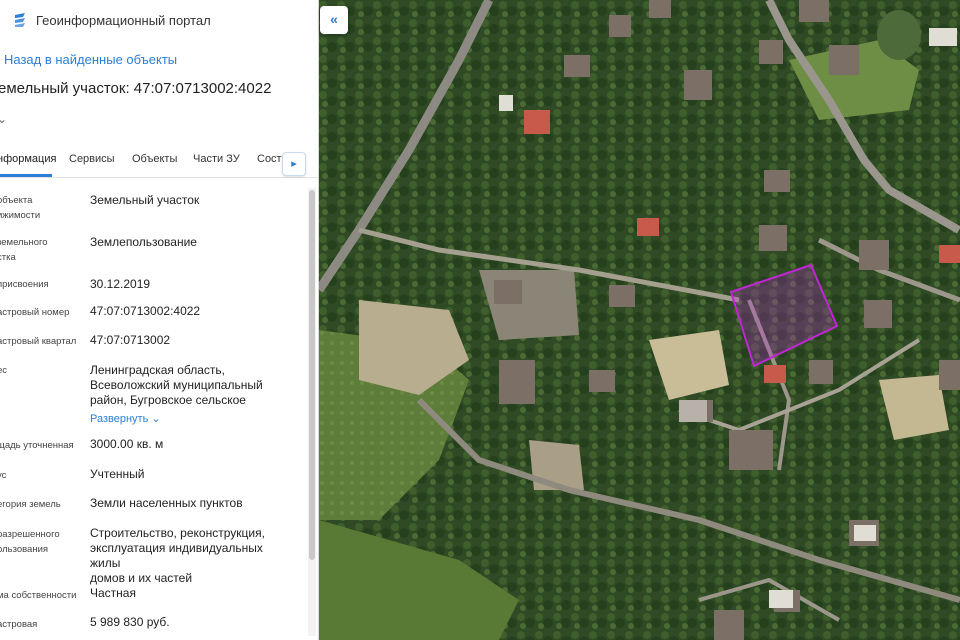 The height and width of the screenshot is (640, 960). I want to click on detail-label: ма собственности, so click(38, 595).